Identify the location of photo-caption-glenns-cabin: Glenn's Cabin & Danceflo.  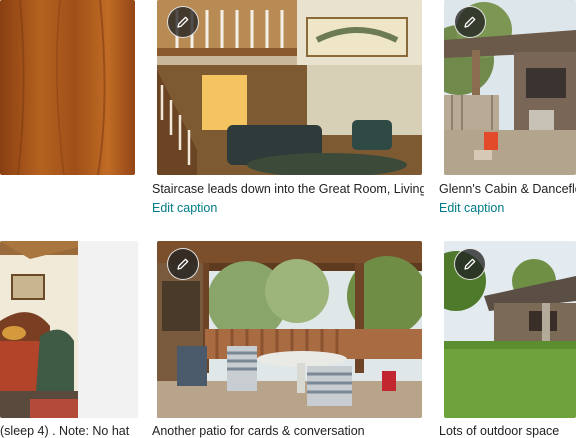
(507, 189).